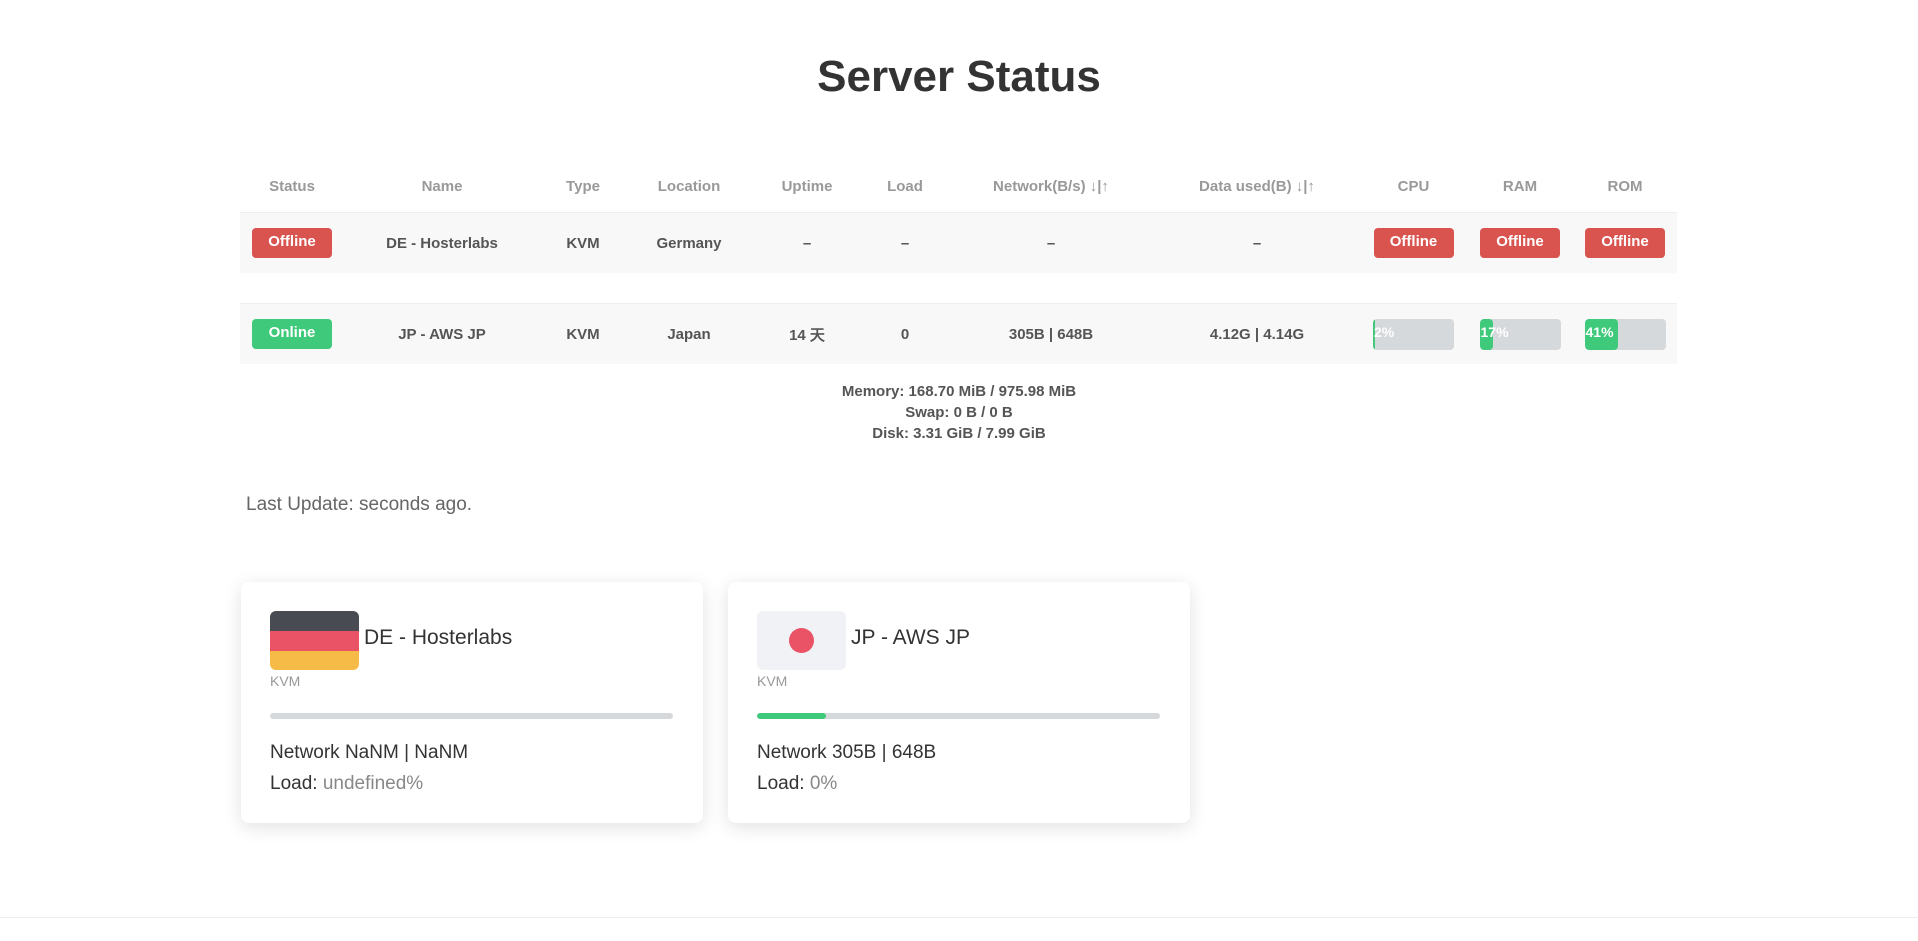  What do you see at coordinates (689, 334) in the screenshot?
I see `server-location: Japan` at bounding box center [689, 334].